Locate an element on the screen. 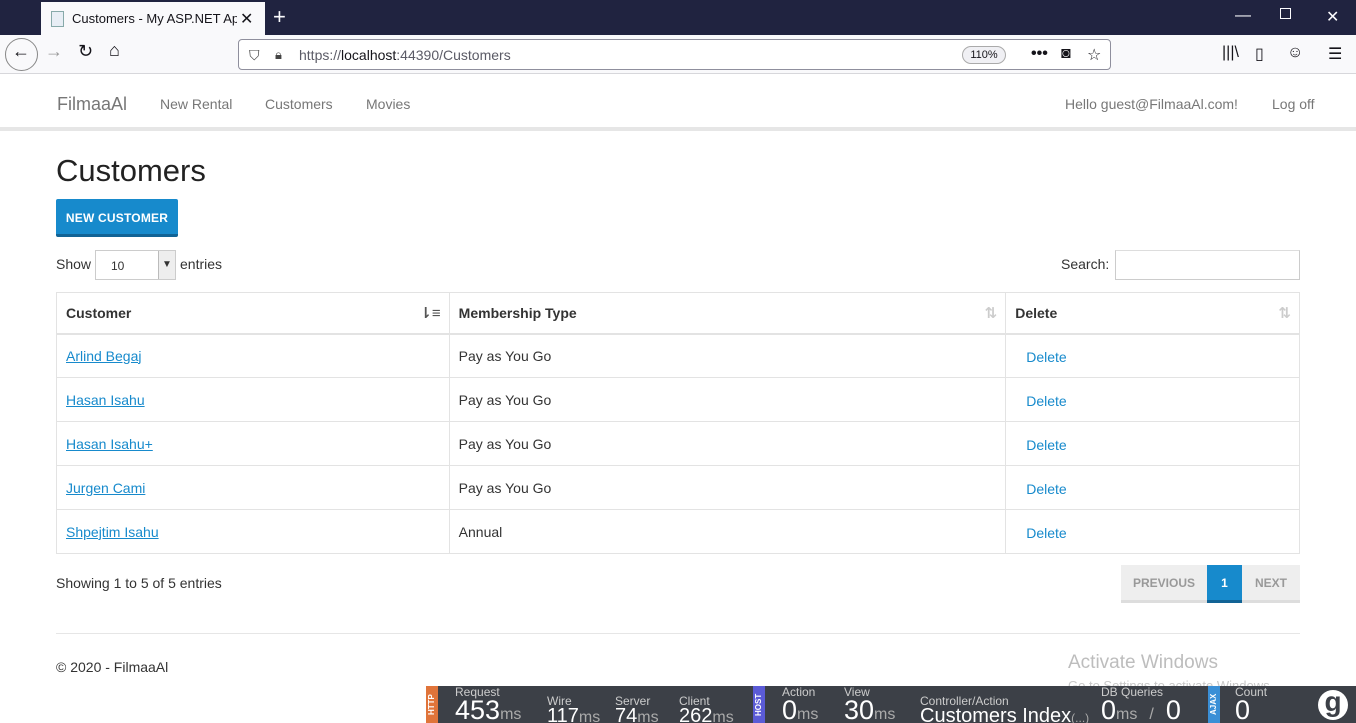  home-icon: ⌂ is located at coordinates (114, 50).